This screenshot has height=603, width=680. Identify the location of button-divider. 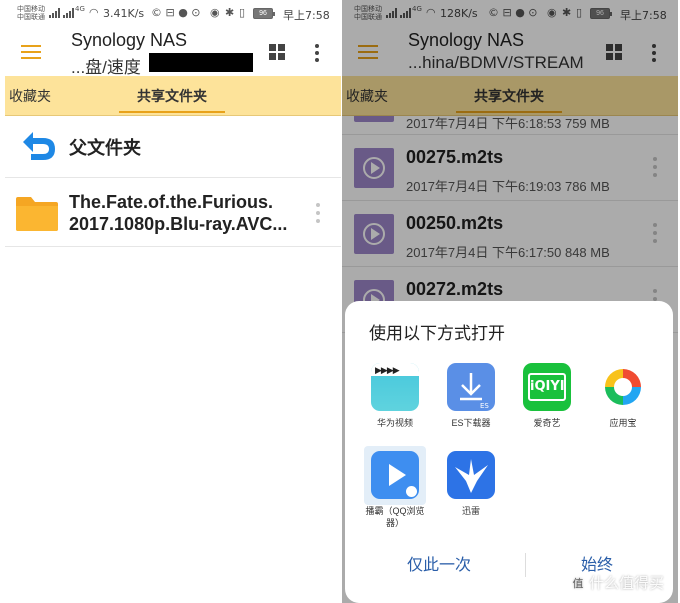
(525, 565).